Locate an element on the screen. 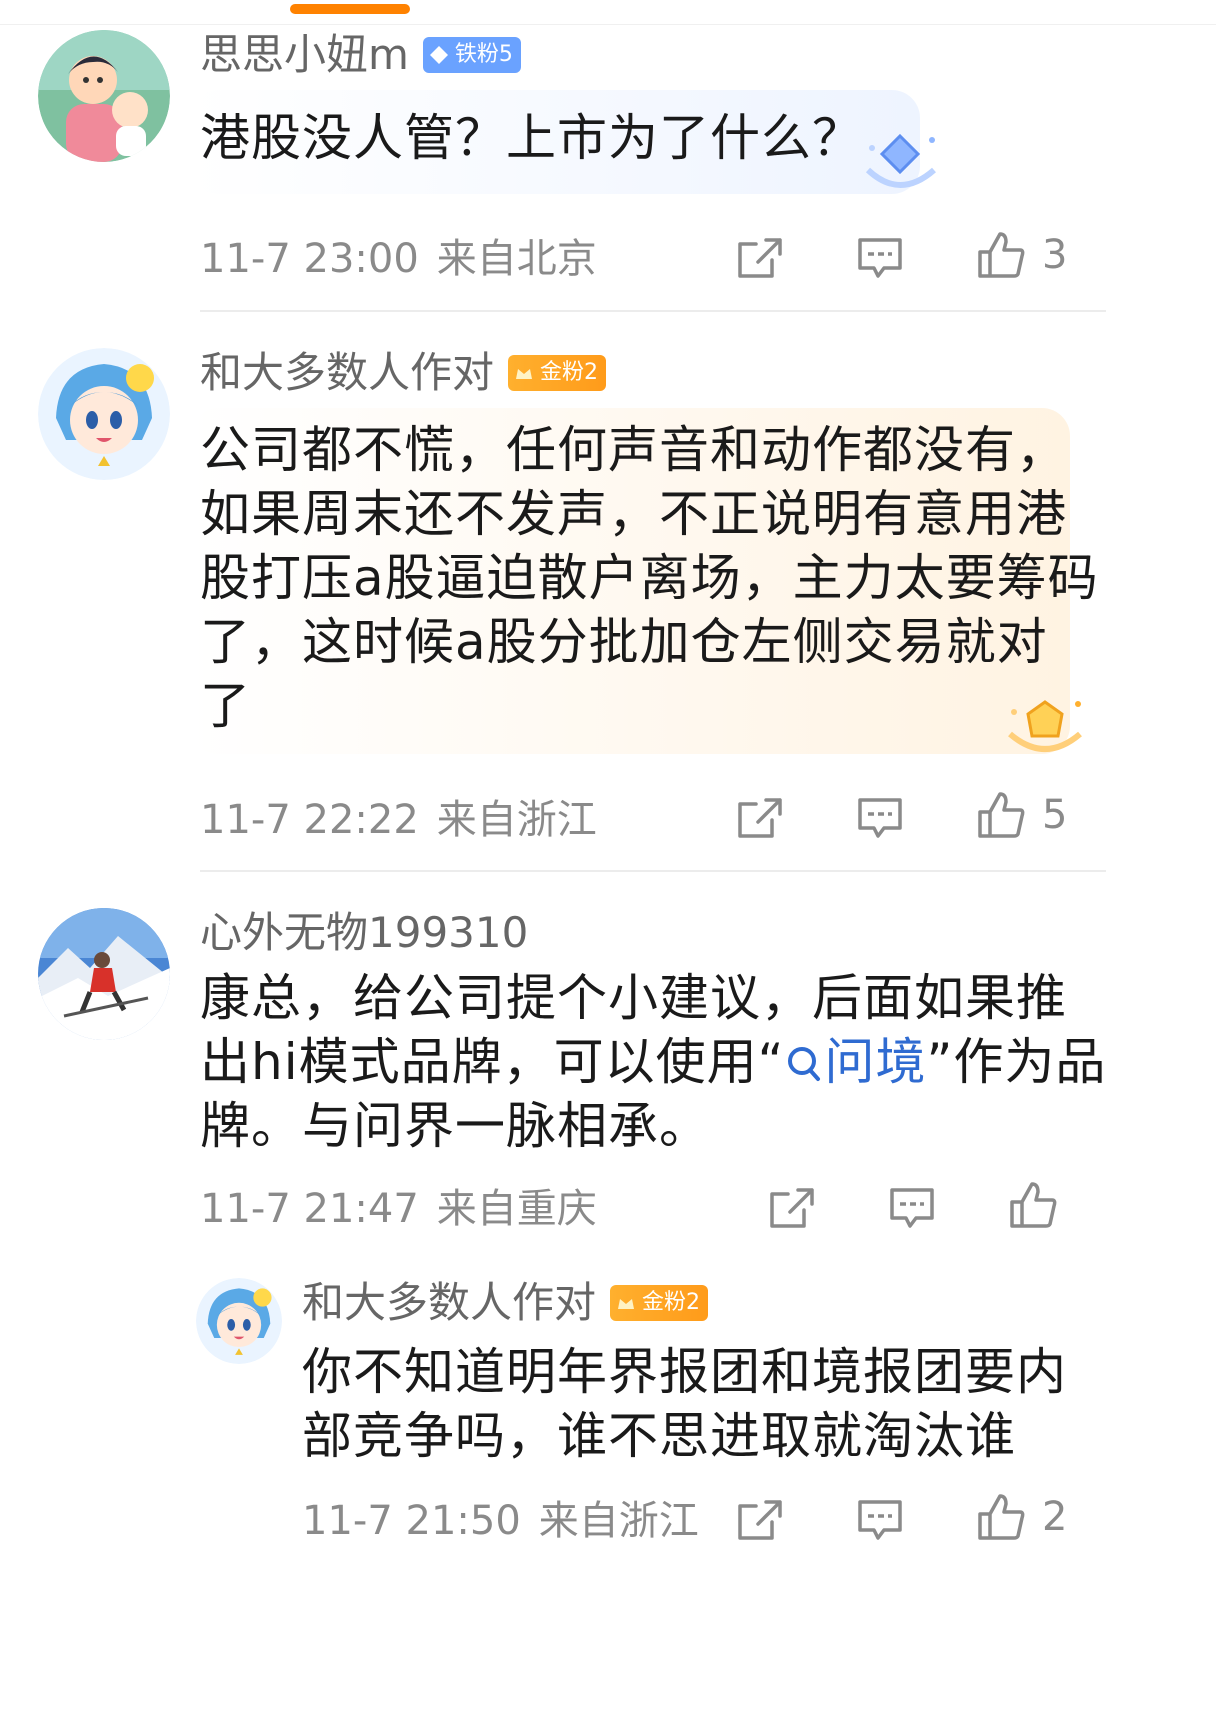 Image resolution: width=1216 pixels, height=1723 pixels. like-button: 5 is located at coordinates (1021, 815).